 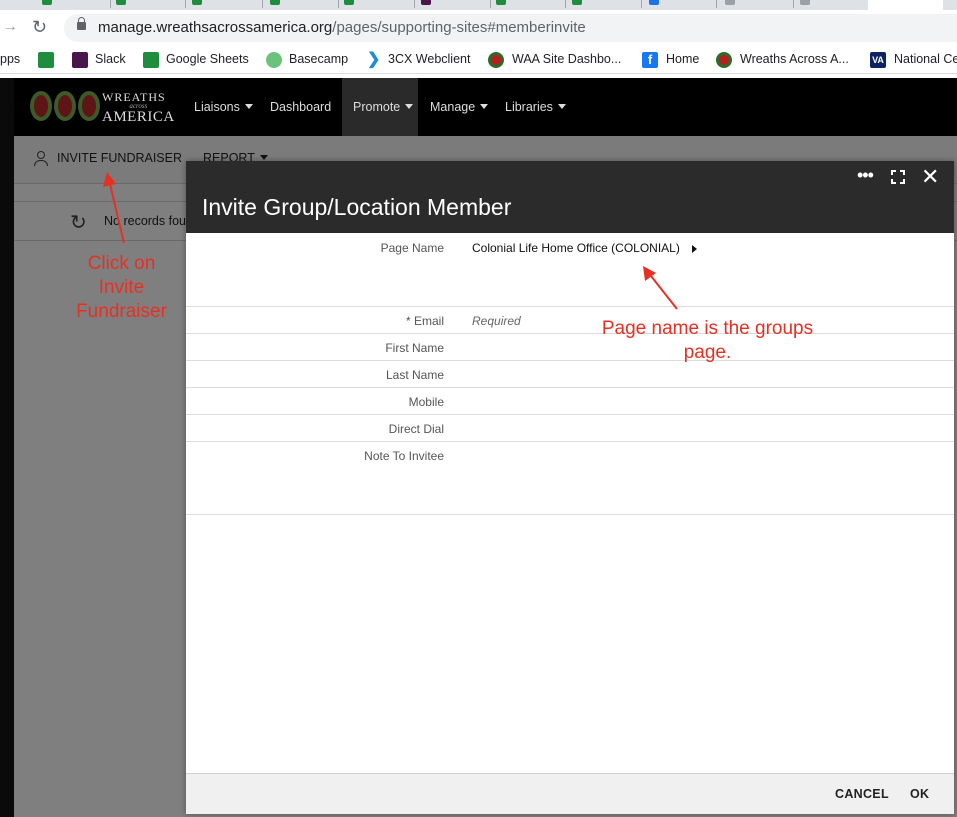 What do you see at coordinates (119, 158) in the screenshot?
I see `invite-fundraiser-button: INVITE FUNDRAISER` at bounding box center [119, 158].